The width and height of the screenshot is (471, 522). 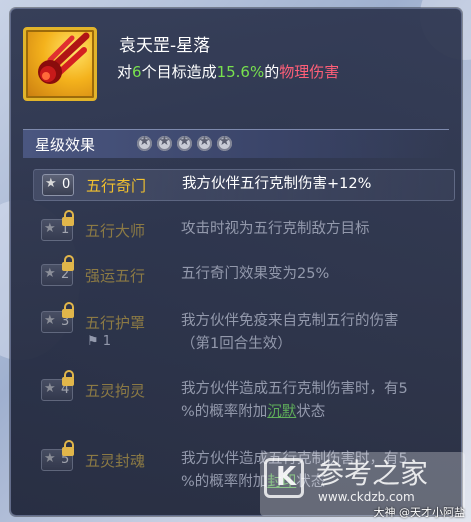 I want to click on skill-name: 袁天罡-星落, so click(x=165, y=46).